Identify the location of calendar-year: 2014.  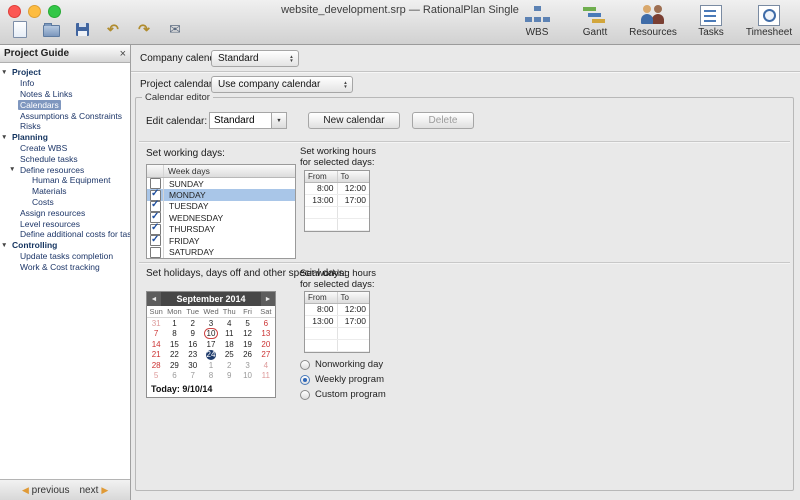
(236, 299).